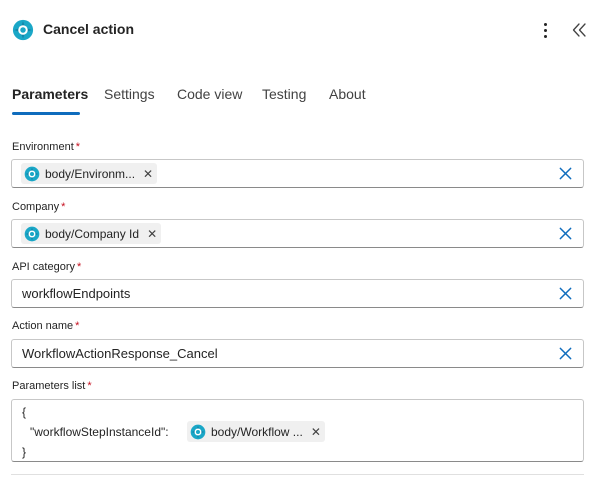 This screenshot has height=482, width=595. Describe the element at coordinates (297, 474) in the screenshot. I see `divider` at that location.